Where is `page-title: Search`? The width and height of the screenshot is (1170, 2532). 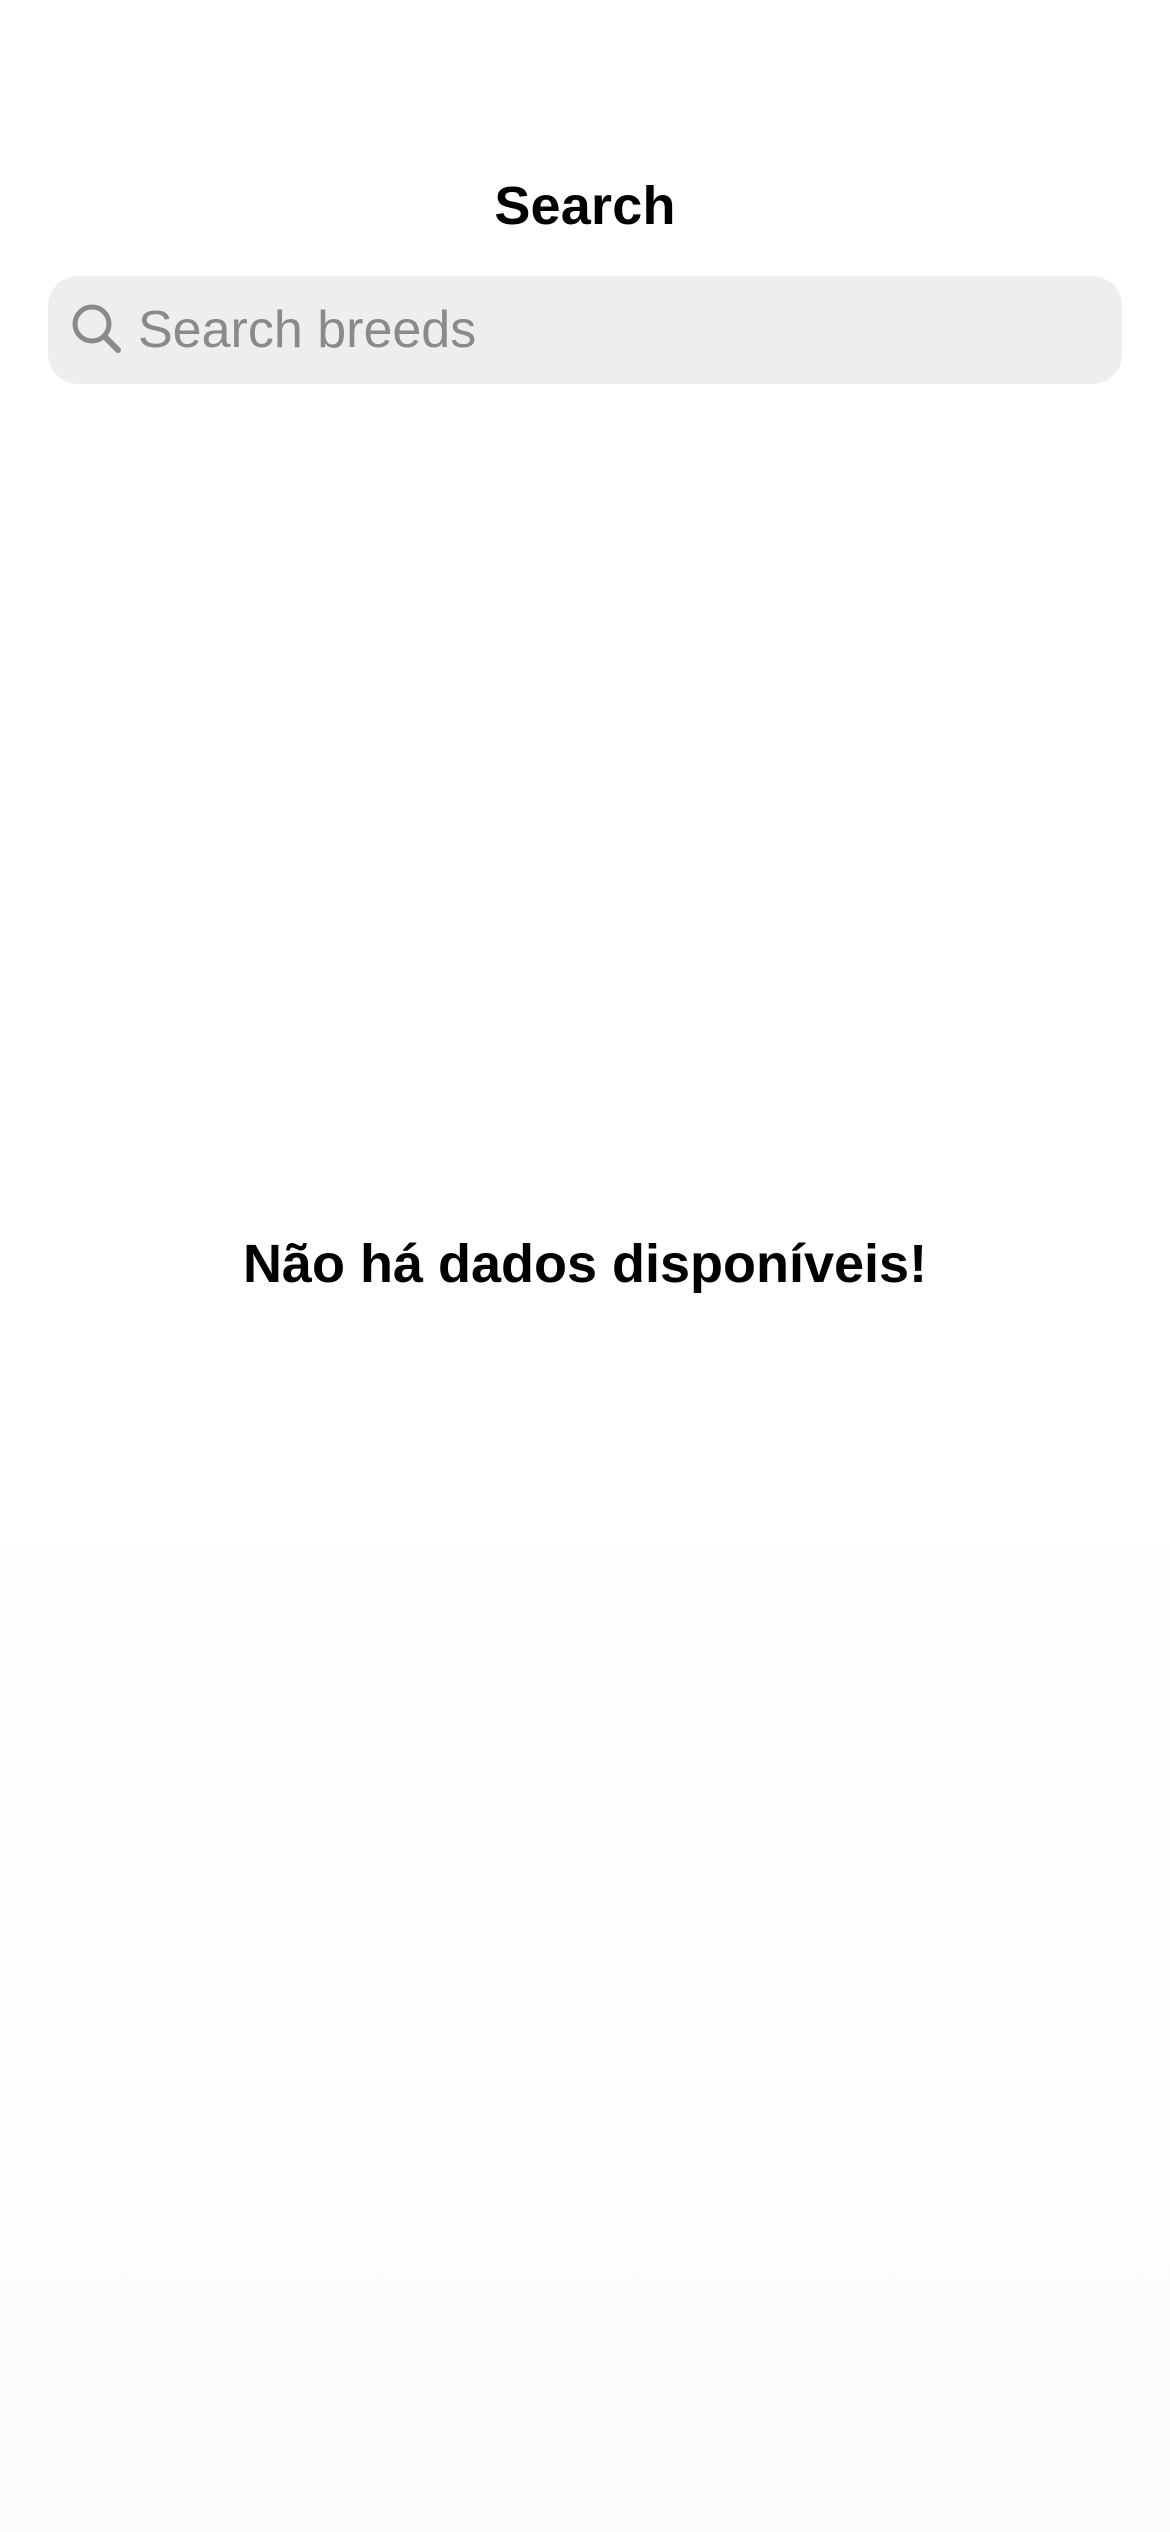
page-title: Search is located at coordinates (585, 206).